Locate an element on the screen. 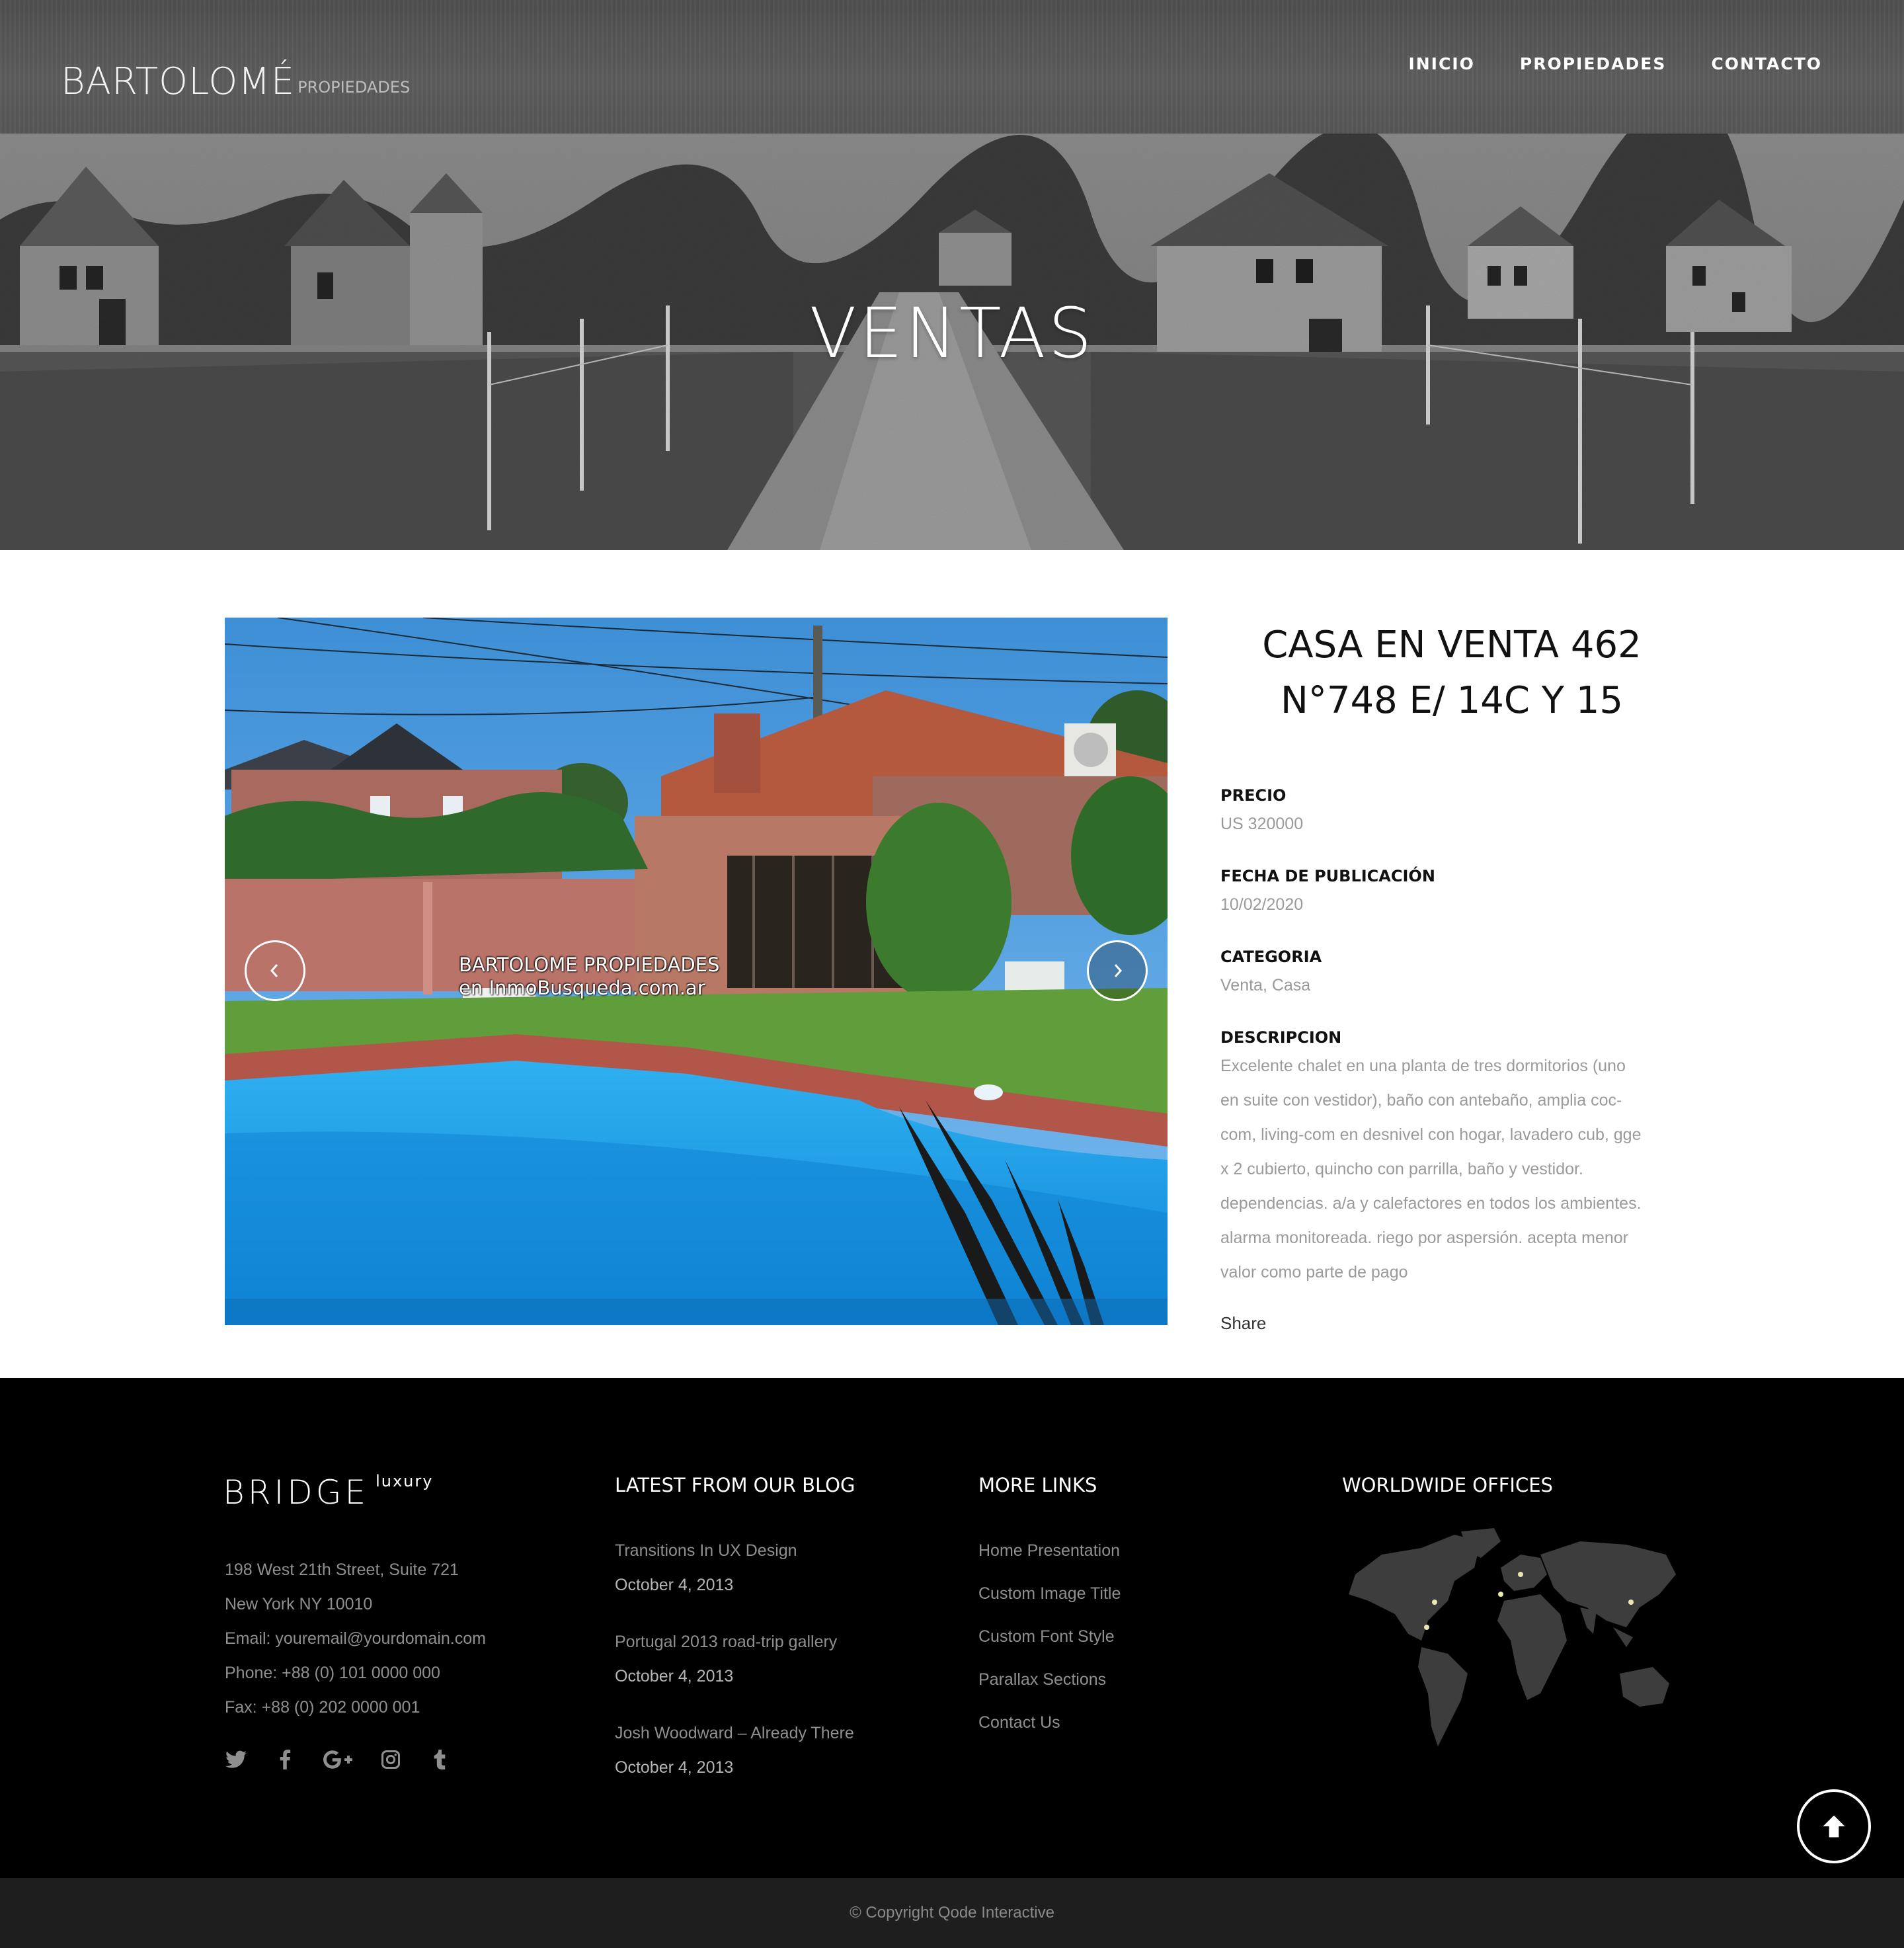  nav-item-inicio: INICIO is located at coordinates (1441, 63).